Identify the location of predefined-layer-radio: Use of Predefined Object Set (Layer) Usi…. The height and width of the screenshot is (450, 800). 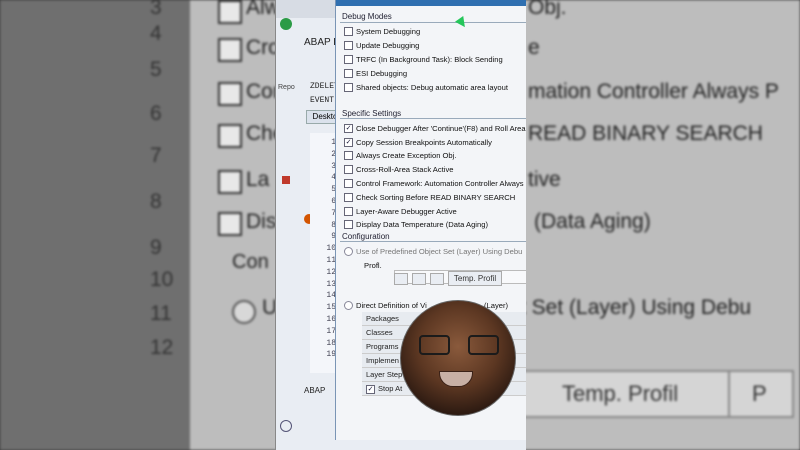
(433, 251).